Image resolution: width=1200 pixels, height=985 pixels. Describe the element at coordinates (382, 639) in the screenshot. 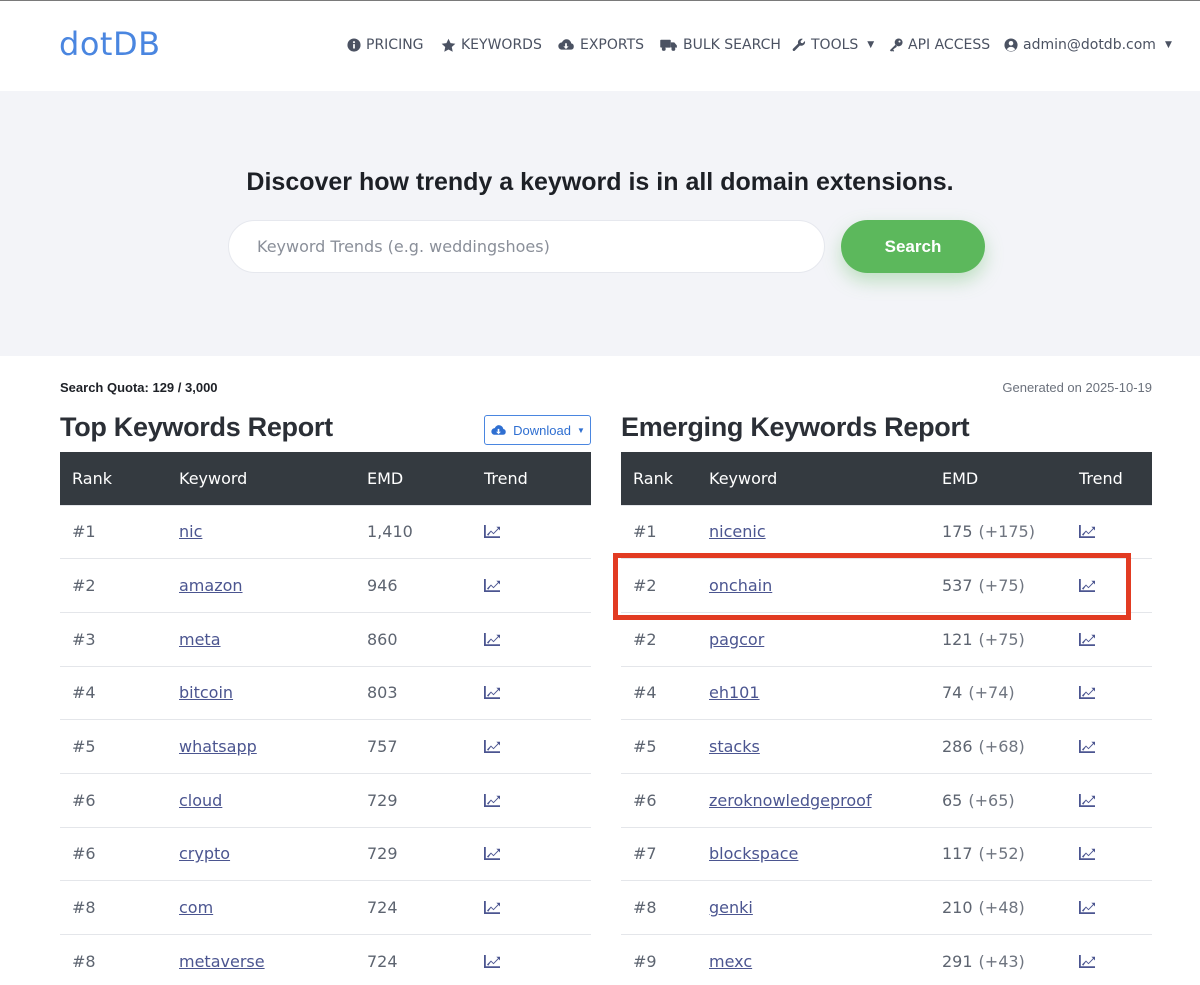

I see `emd-value: 860` at that location.